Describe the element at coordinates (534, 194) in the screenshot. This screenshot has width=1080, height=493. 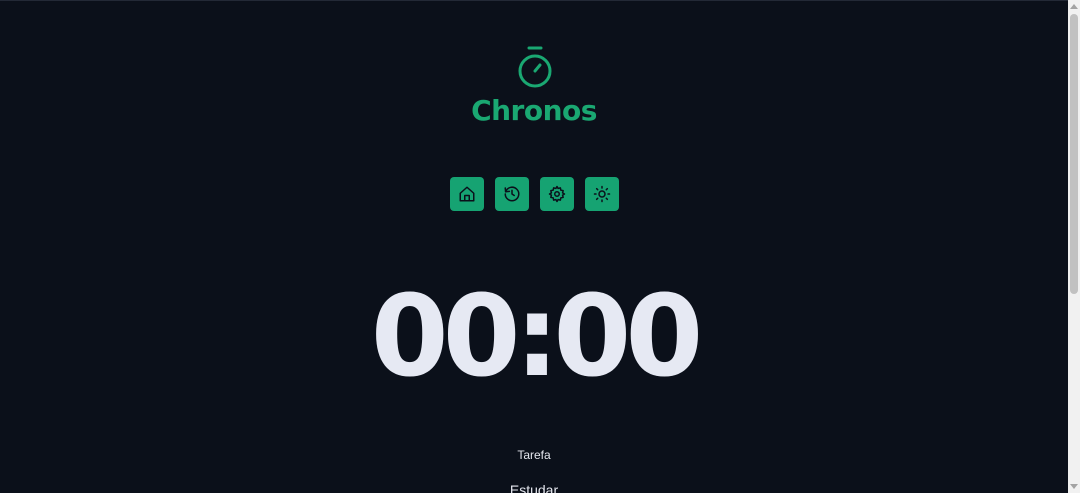
I see `nav-bar` at that location.